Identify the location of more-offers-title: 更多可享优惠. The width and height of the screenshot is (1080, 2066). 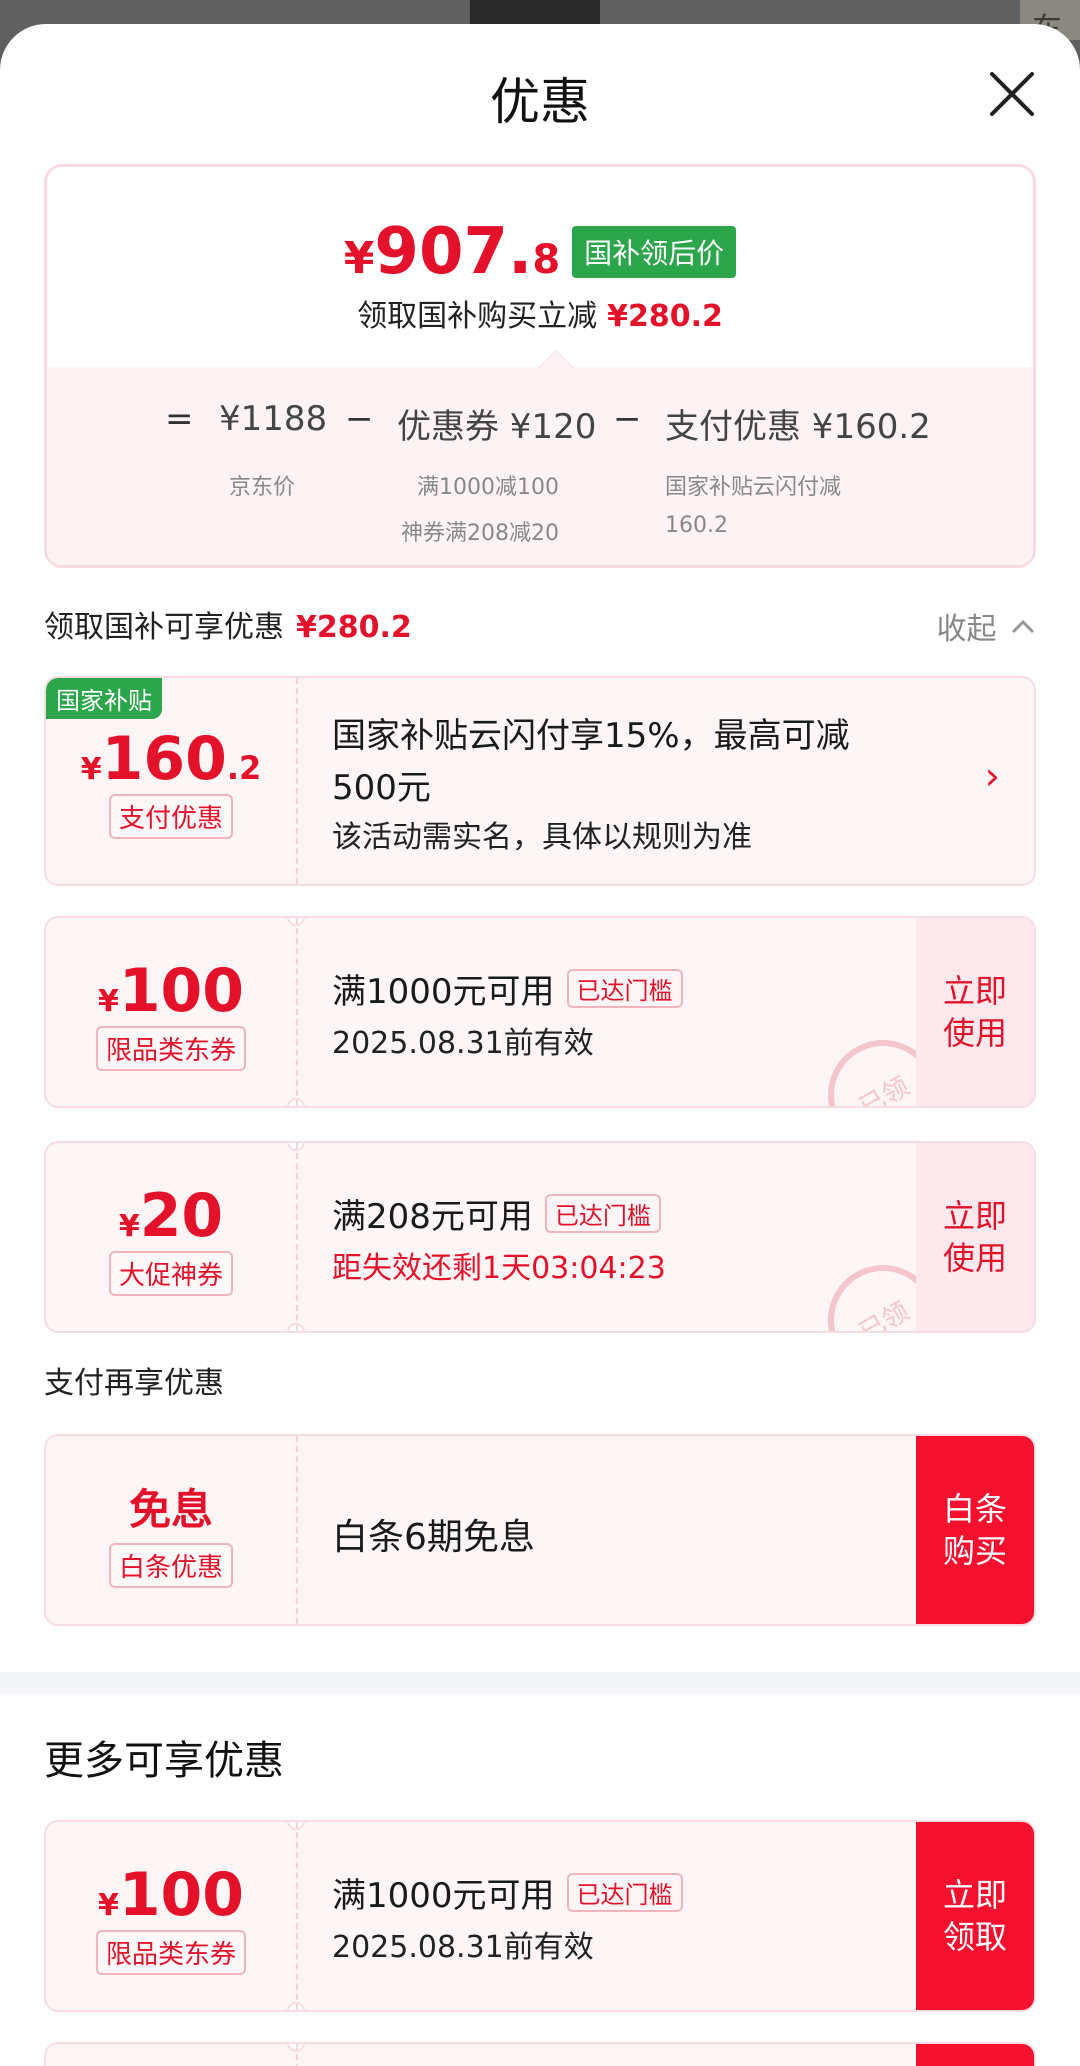
(164, 1761).